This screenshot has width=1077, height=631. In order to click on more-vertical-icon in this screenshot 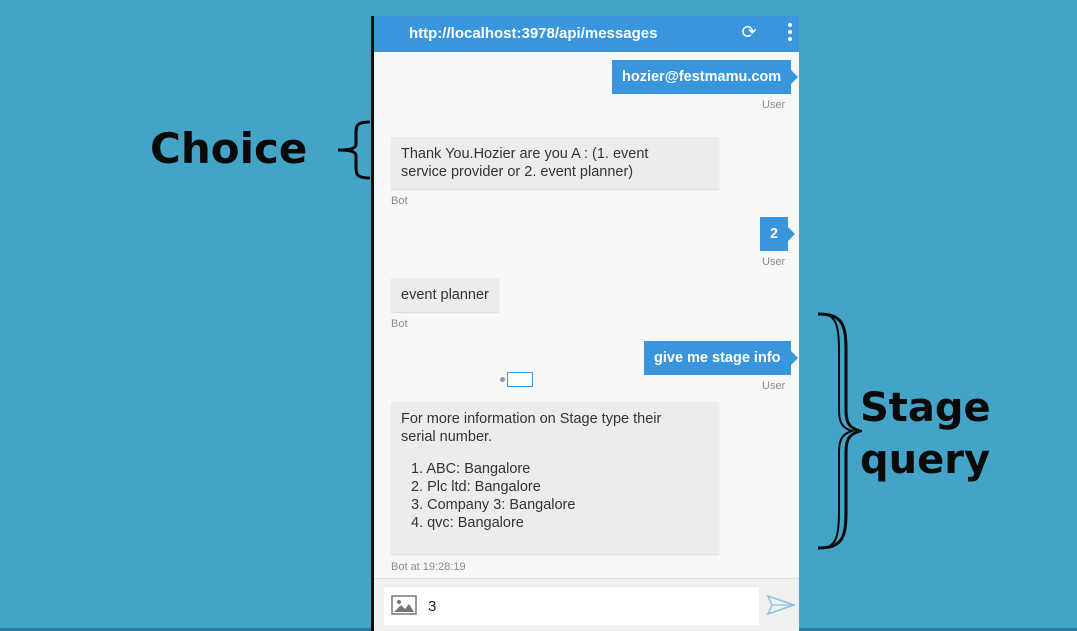, I will do `click(790, 34)`.